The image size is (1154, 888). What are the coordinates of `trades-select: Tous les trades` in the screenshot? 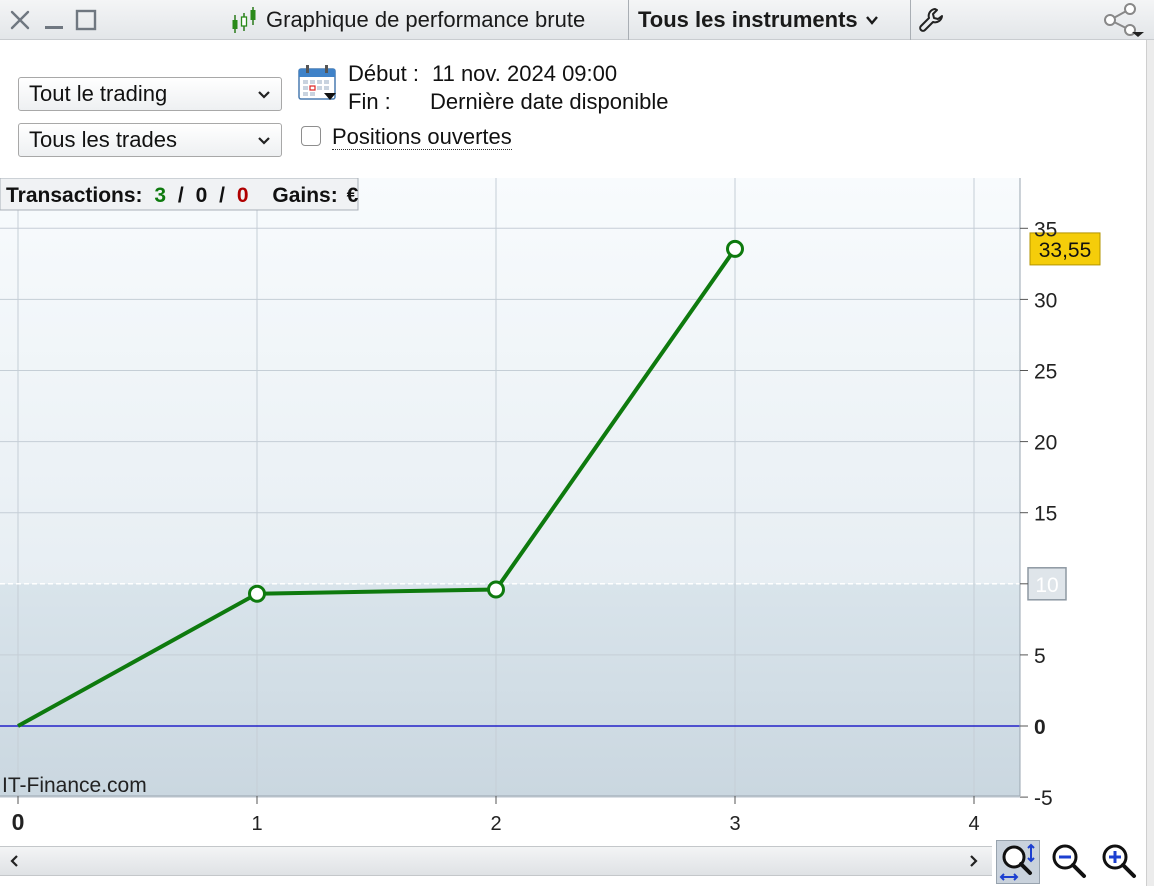 It's located at (150, 140).